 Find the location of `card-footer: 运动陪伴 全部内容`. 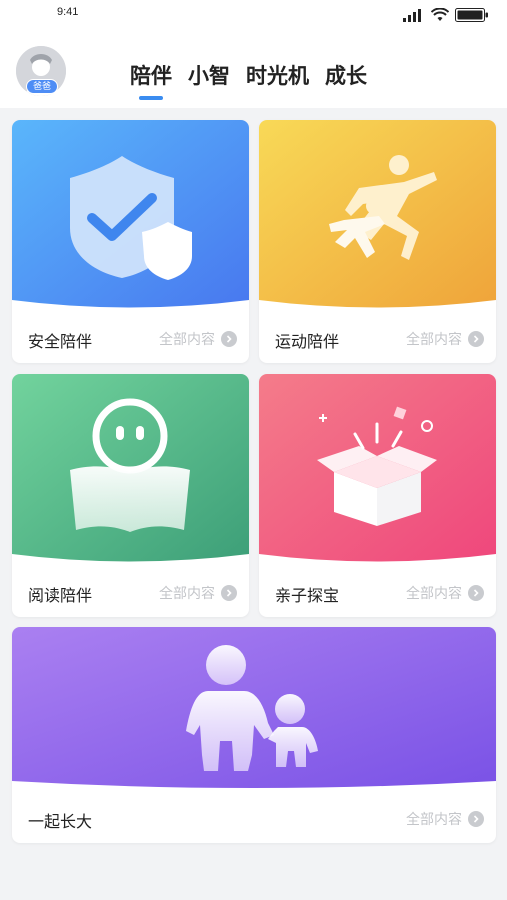

card-footer: 运动陪伴 全部内容 is located at coordinates (377, 339).